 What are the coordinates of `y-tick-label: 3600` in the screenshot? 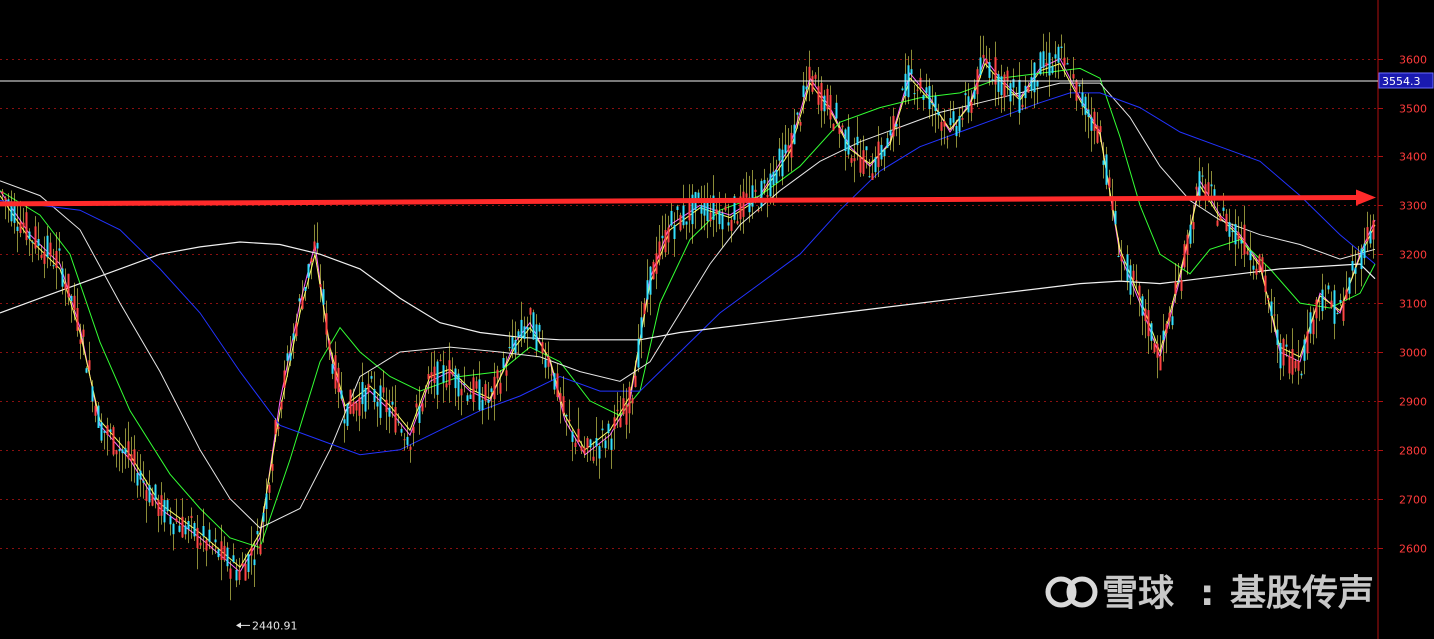 It's located at (1413, 60).